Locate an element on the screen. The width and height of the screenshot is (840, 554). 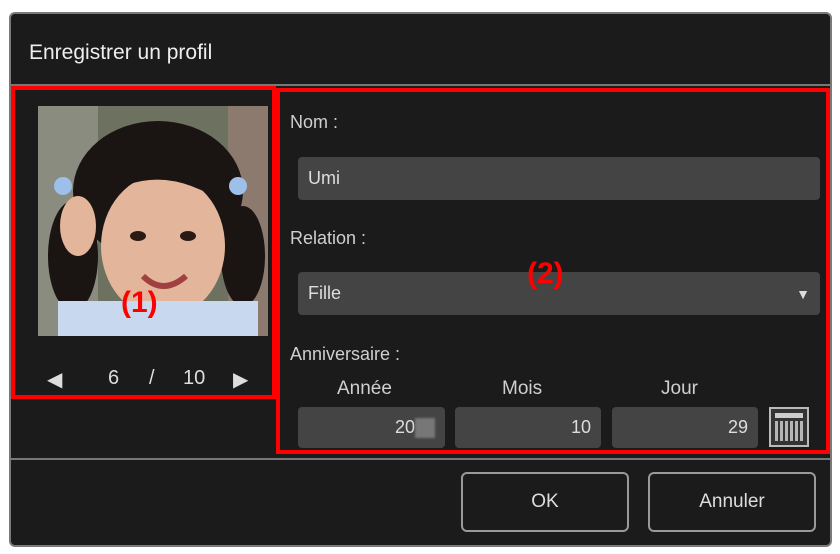
dialog-title: Enregistrer un profil is located at coordinates (121, 52).